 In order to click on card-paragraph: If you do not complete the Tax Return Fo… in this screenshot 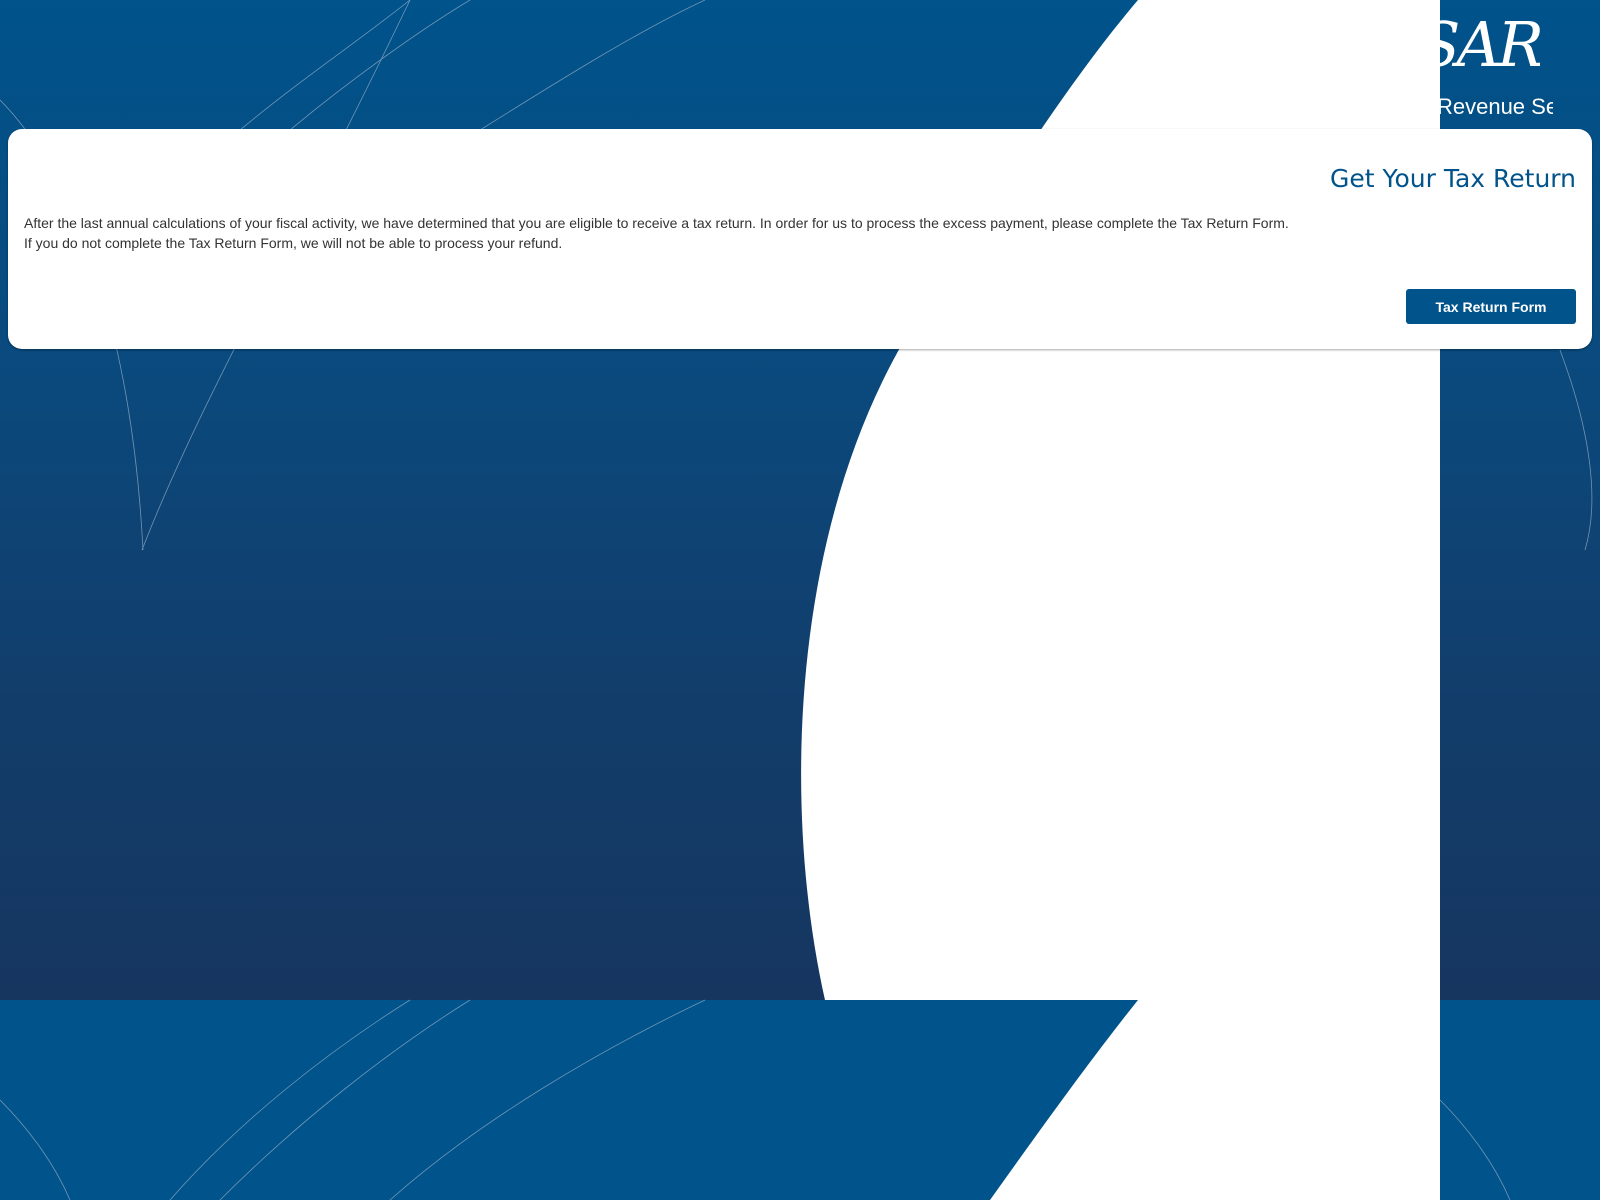, I will do `click(293, 243)`.